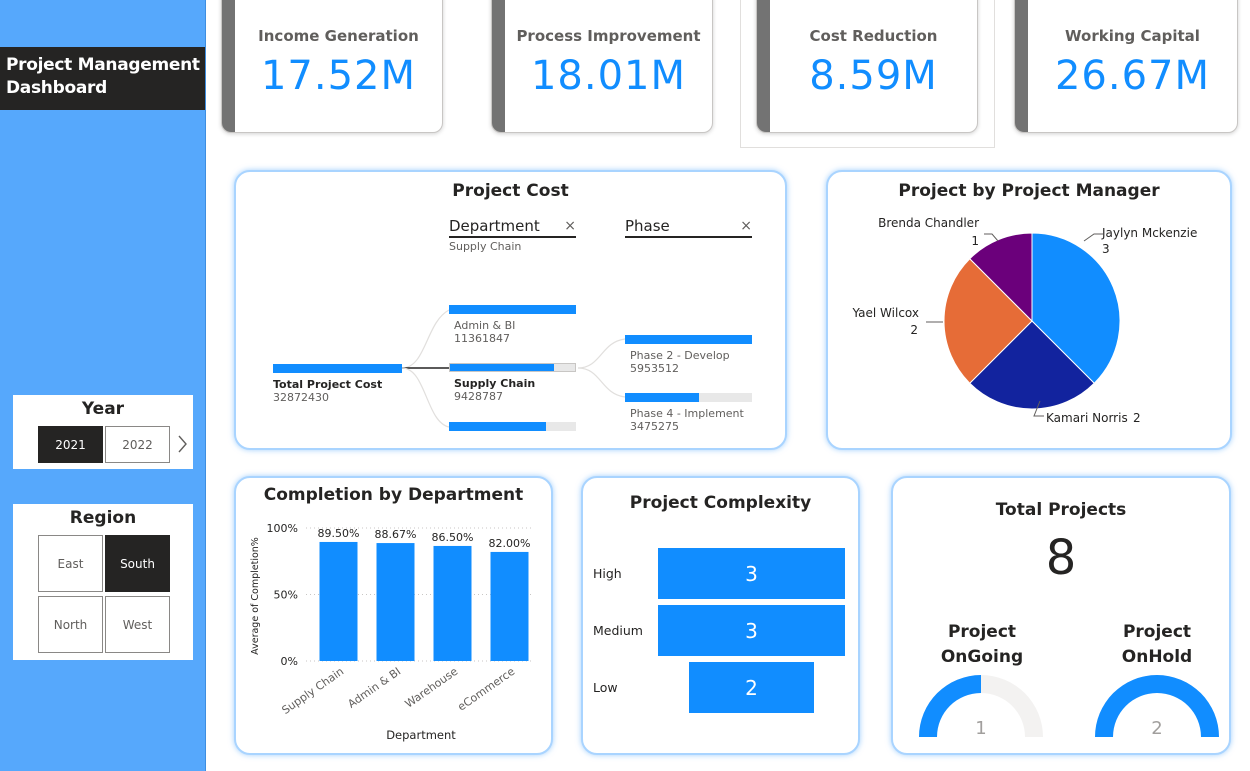  Describe the element at coordinates (70, 624) in the screenshot. I see `region-option-north: North` at that location.